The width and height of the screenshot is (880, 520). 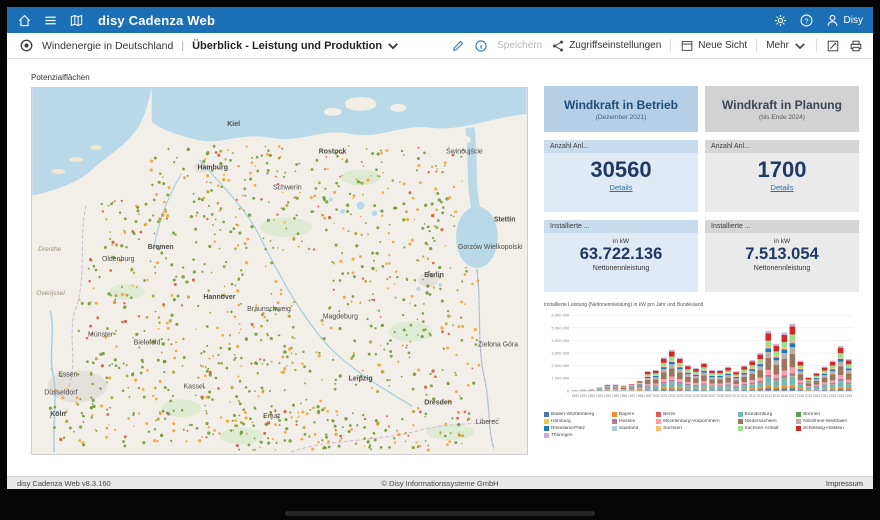 What do you see at coordinates (647, 396) in the screenshot?
I see `svg-text: 1999` at bounding box center [647, 396].